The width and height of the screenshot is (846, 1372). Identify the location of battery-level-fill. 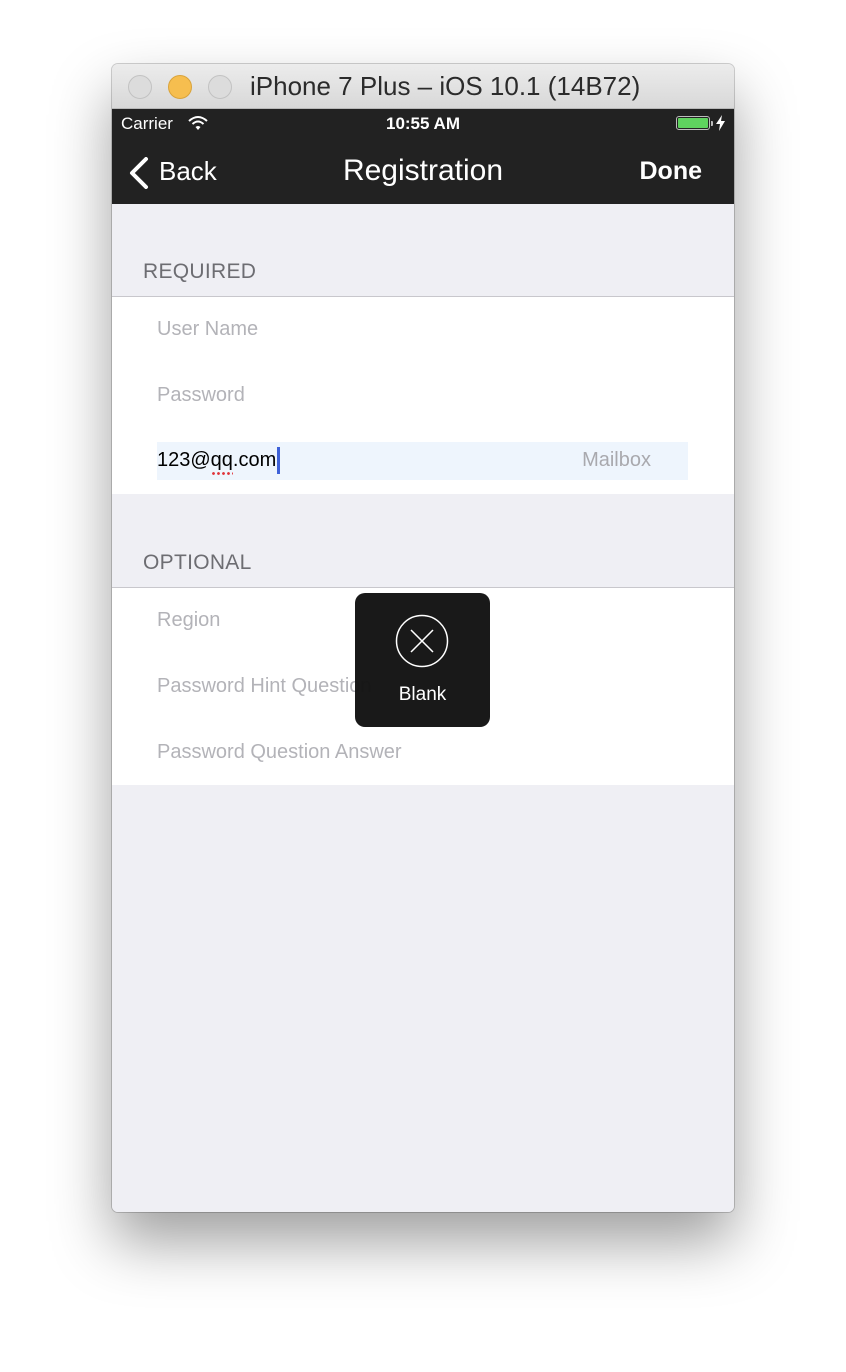
(693, 123).